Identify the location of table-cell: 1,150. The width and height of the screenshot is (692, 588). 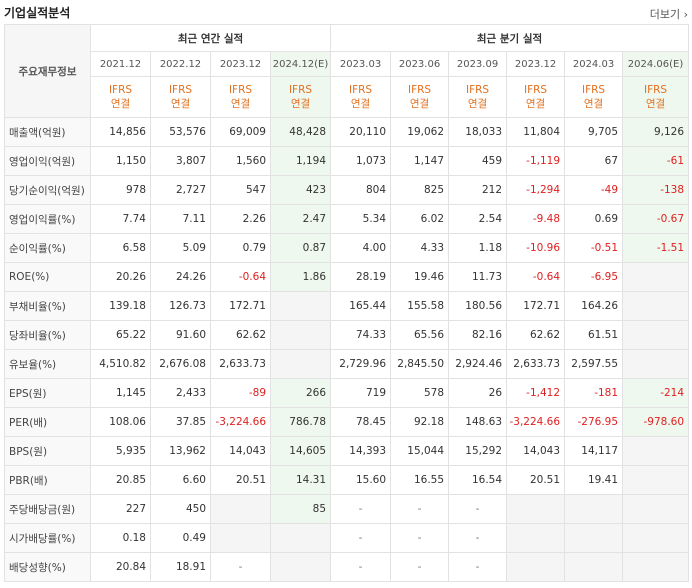
(120, 161).